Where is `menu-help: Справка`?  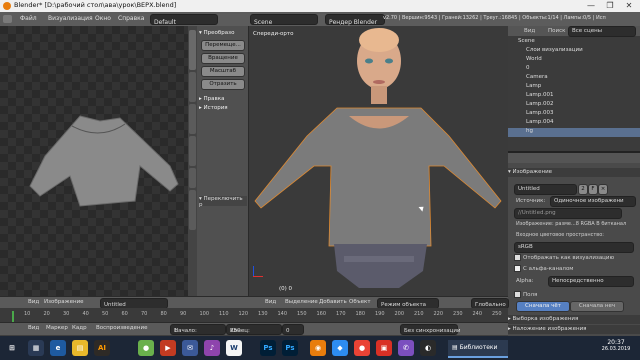
menu-help: Справка is located at coordinates (131, 18).